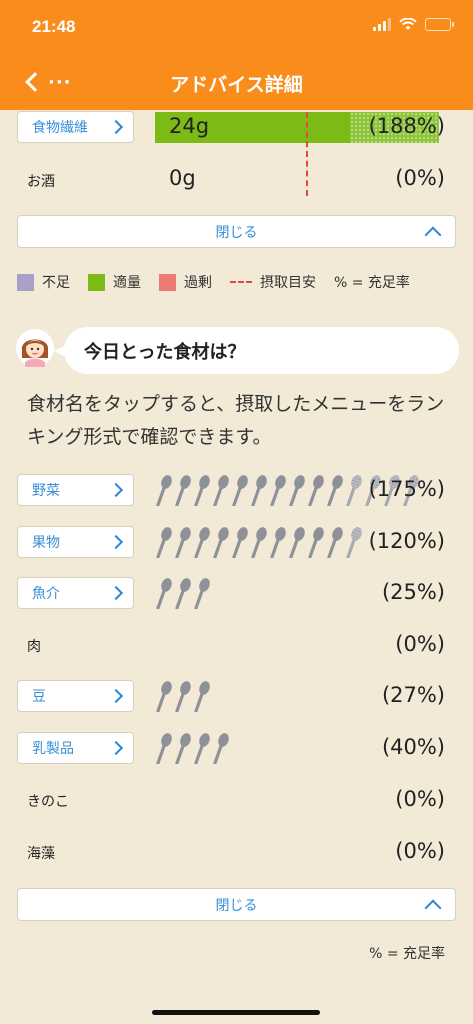  Describe the element at coordinates (39, 697) in the screenshot. I see `food-label: 豆` at that location.